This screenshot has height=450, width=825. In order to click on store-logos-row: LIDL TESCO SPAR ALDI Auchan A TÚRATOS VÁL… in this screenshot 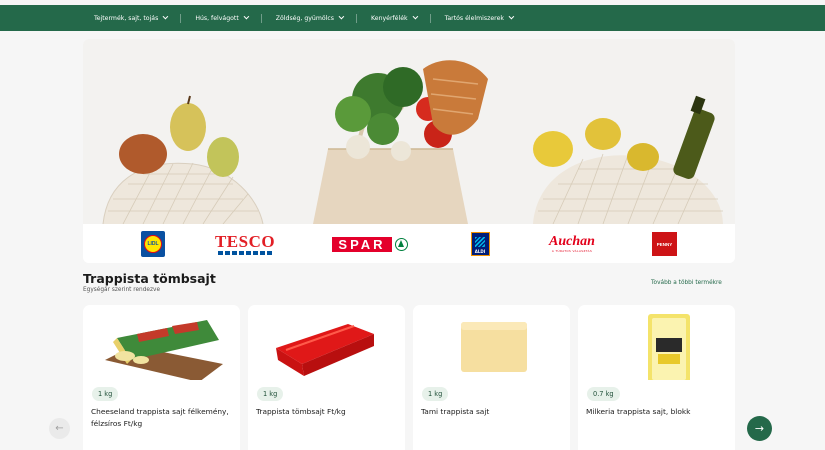, I will do `click(409, 243)`.